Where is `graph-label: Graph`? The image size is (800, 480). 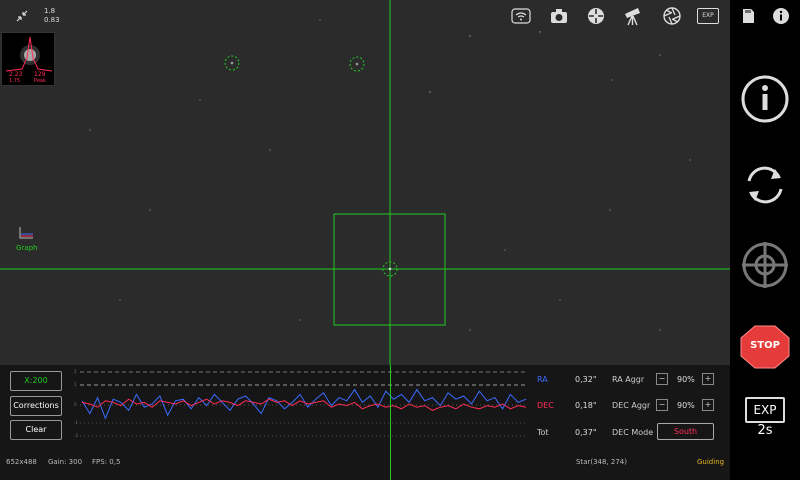 graph-label: Graph is located at coordinates (27, 248).